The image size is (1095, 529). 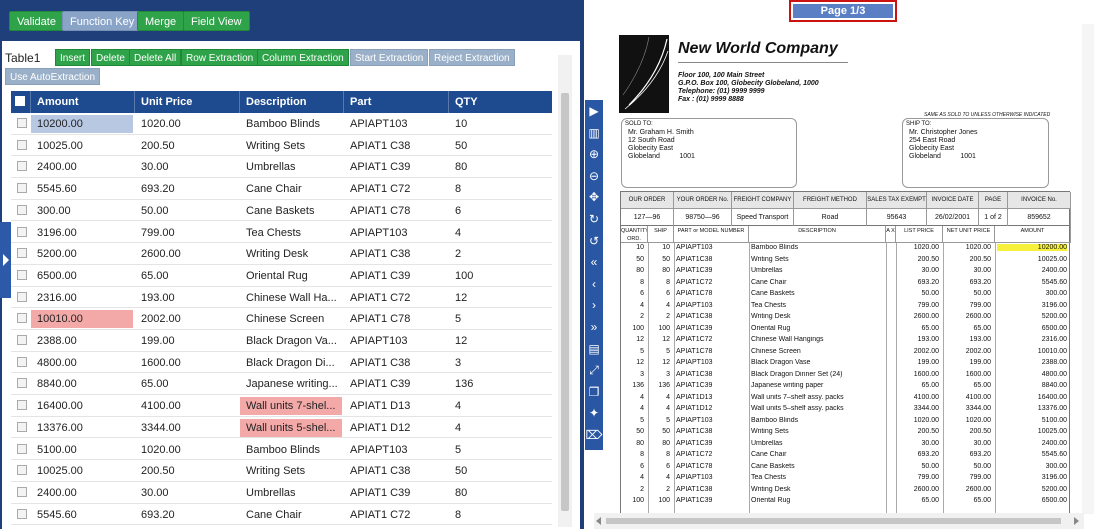 I want to click on validate-button: Validate, so click(x=36, y=21).